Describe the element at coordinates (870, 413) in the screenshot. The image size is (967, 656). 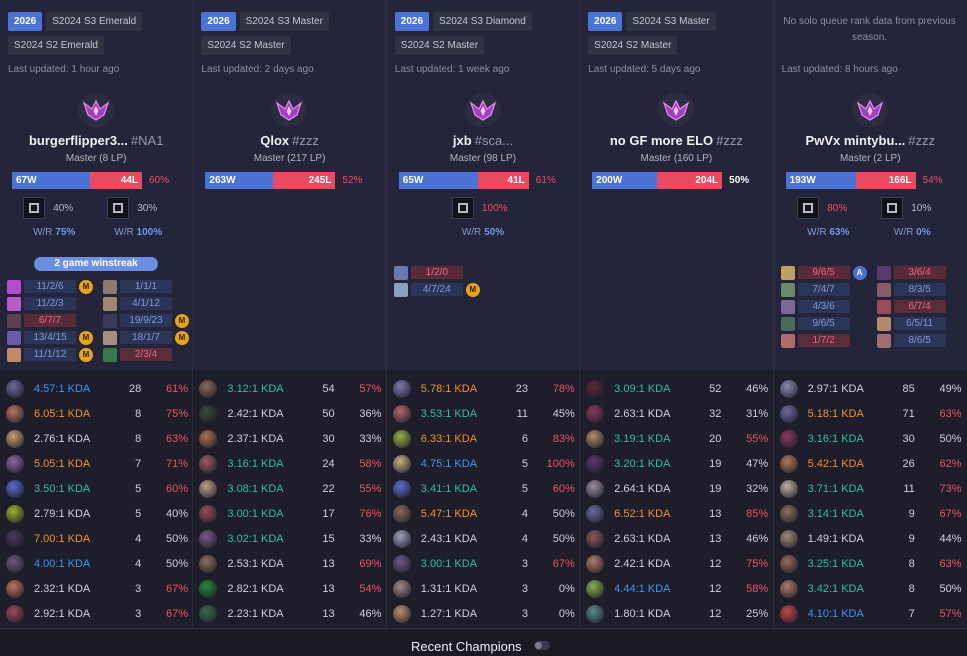
I see `champion-row: 5.18:1 KDA 71 63%` at that location.